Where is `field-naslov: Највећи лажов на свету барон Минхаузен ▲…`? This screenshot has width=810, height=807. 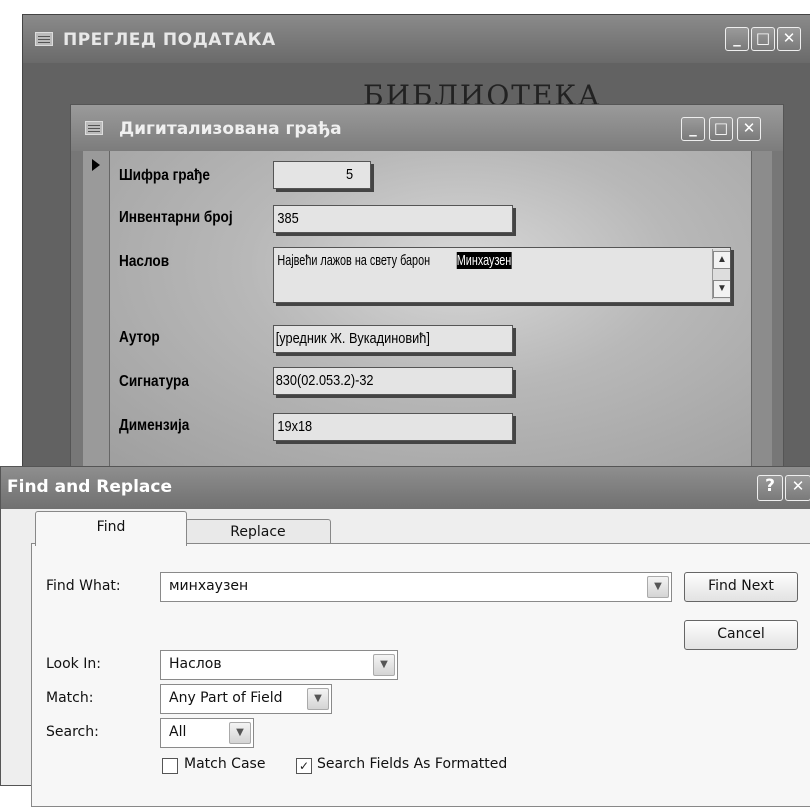
field-naslov: Највећи лажов на свету барон Минхаузен ▲… is located at coordinates (502, 275).